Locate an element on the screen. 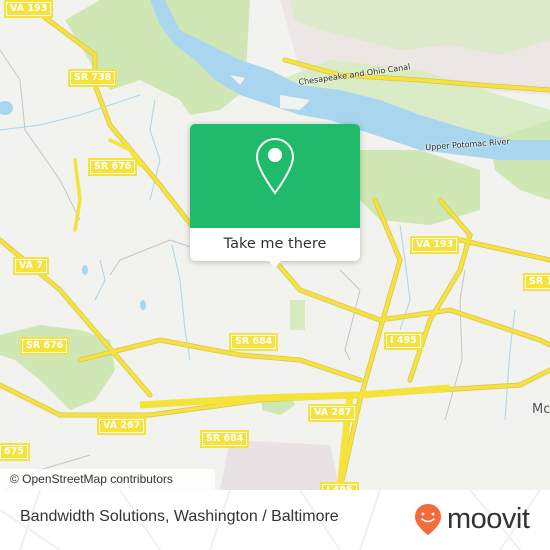  moovit-smile-pin-icon is located at coordinates (428, 519).